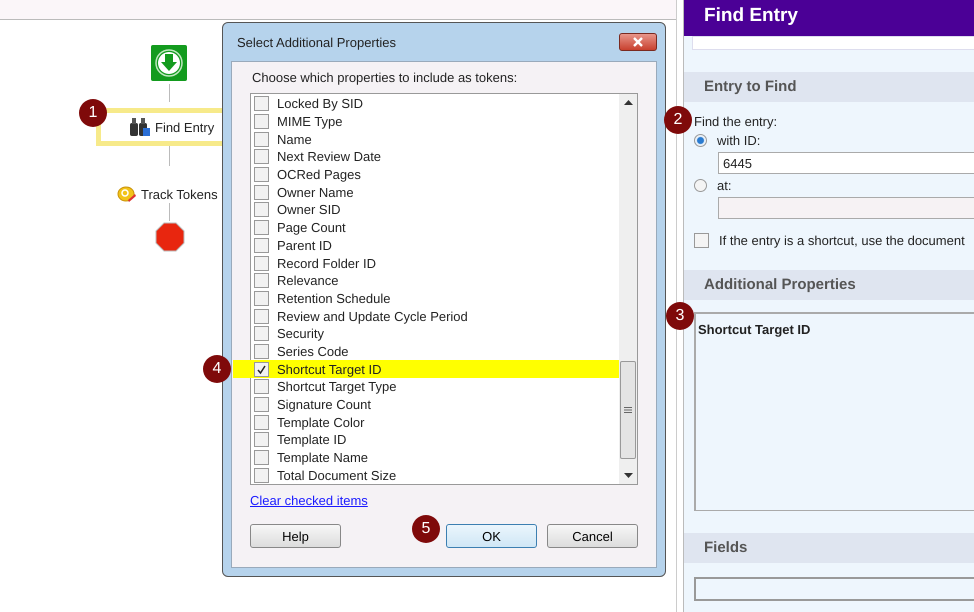 This screenshot has width=974, height=612. What do you see at coordinates (842, 240) in the screenshot?
I see `checkbox-label: If the entry is a shortcut, use the document` at bounding box center [842, 240].